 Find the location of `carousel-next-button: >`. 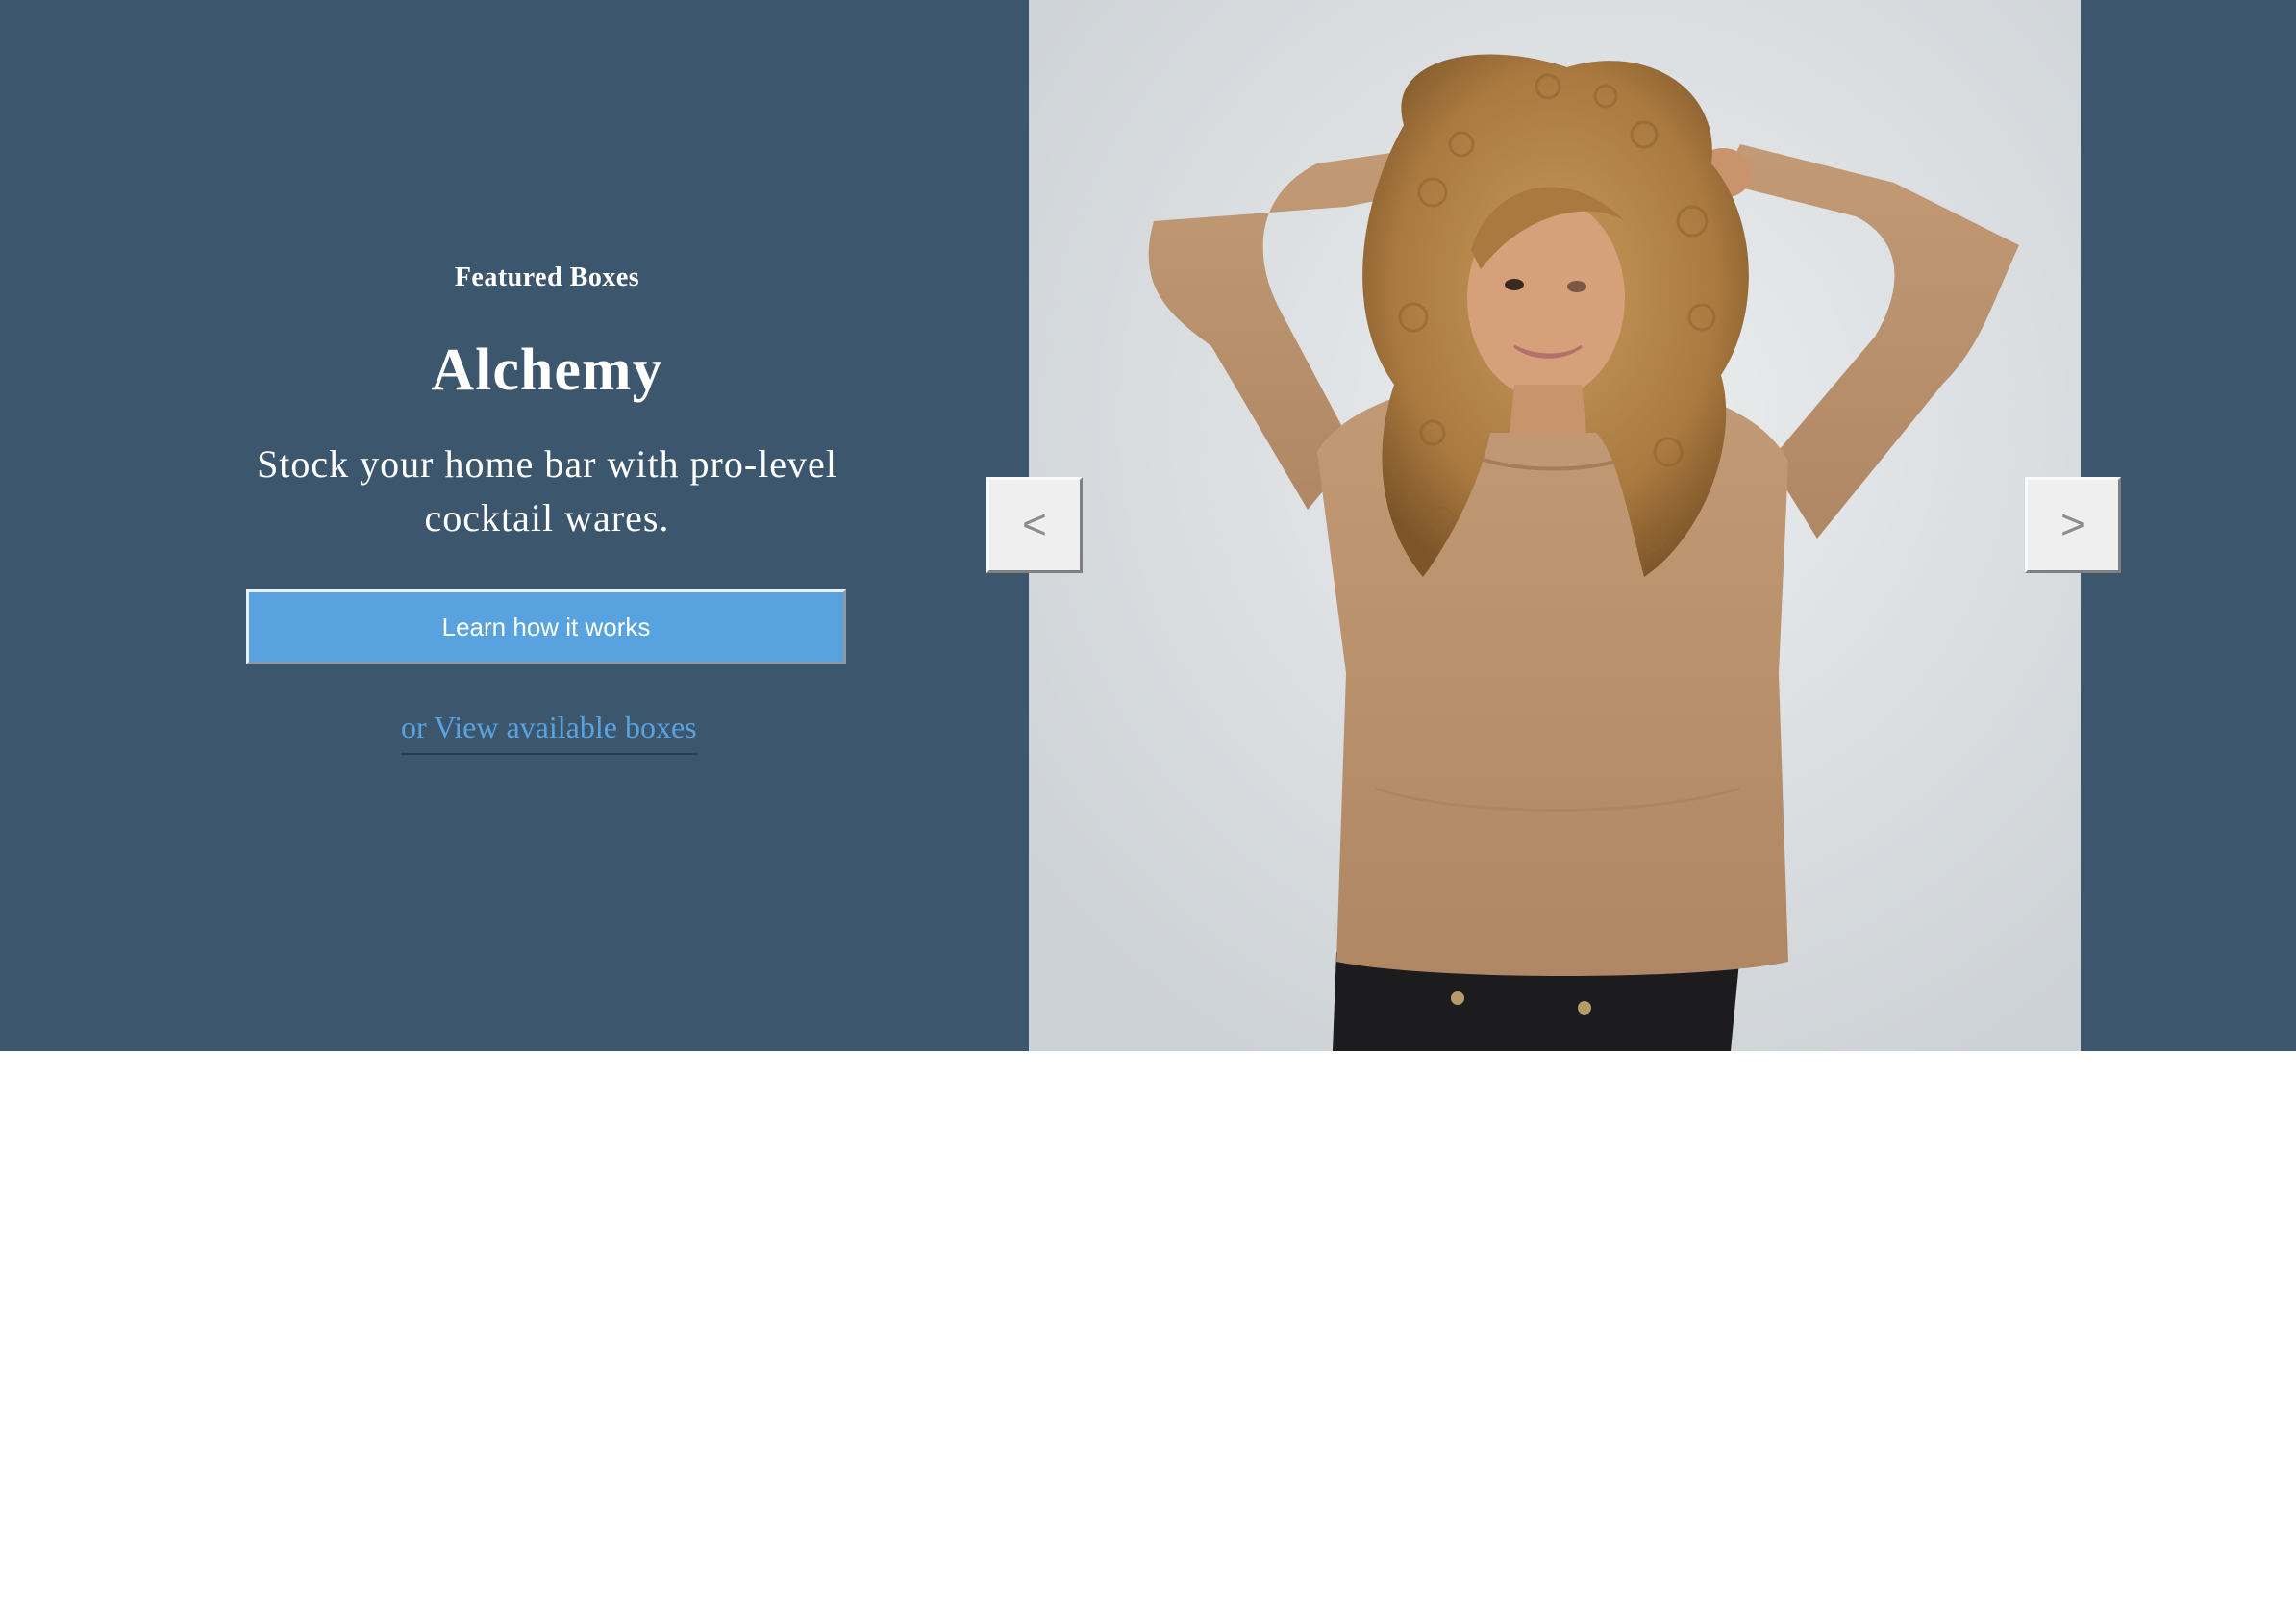

carousel-next-button: > is located at coordinates (2073, 525).